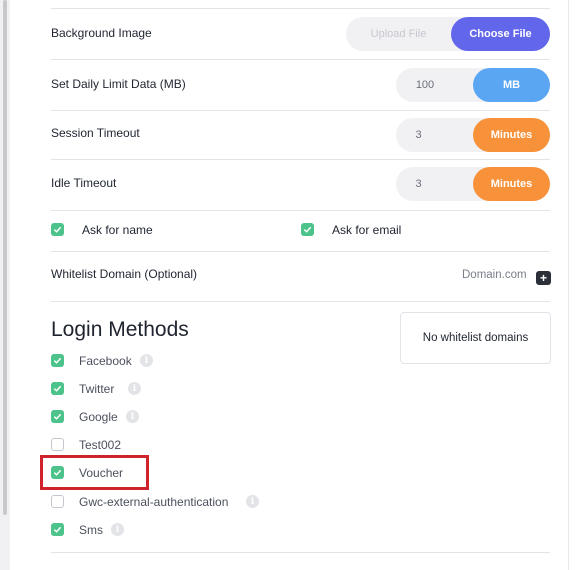 This screenshot has width=576, height=570. What do you see at coordinates (568, 285) in the screenshot?
I see `panel-border` at bounding box center [568, 285].